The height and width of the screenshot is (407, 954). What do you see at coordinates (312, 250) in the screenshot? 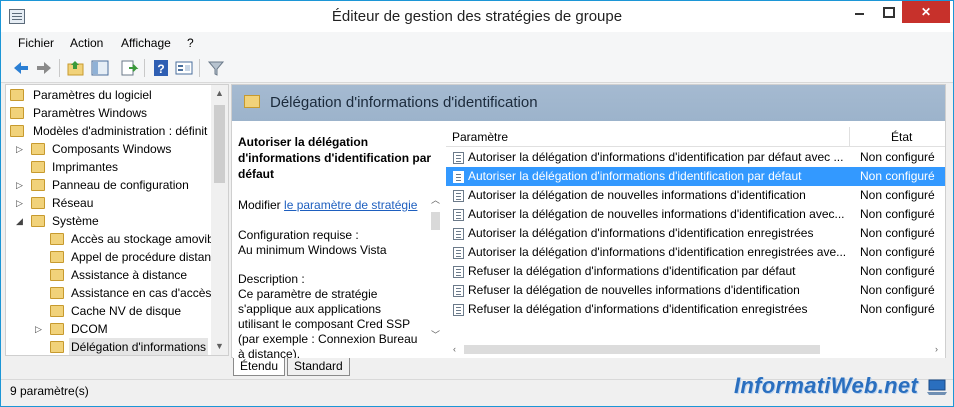
I see `requirement-value: Au minimum Windows Vista` at bounding box center [312, 250].